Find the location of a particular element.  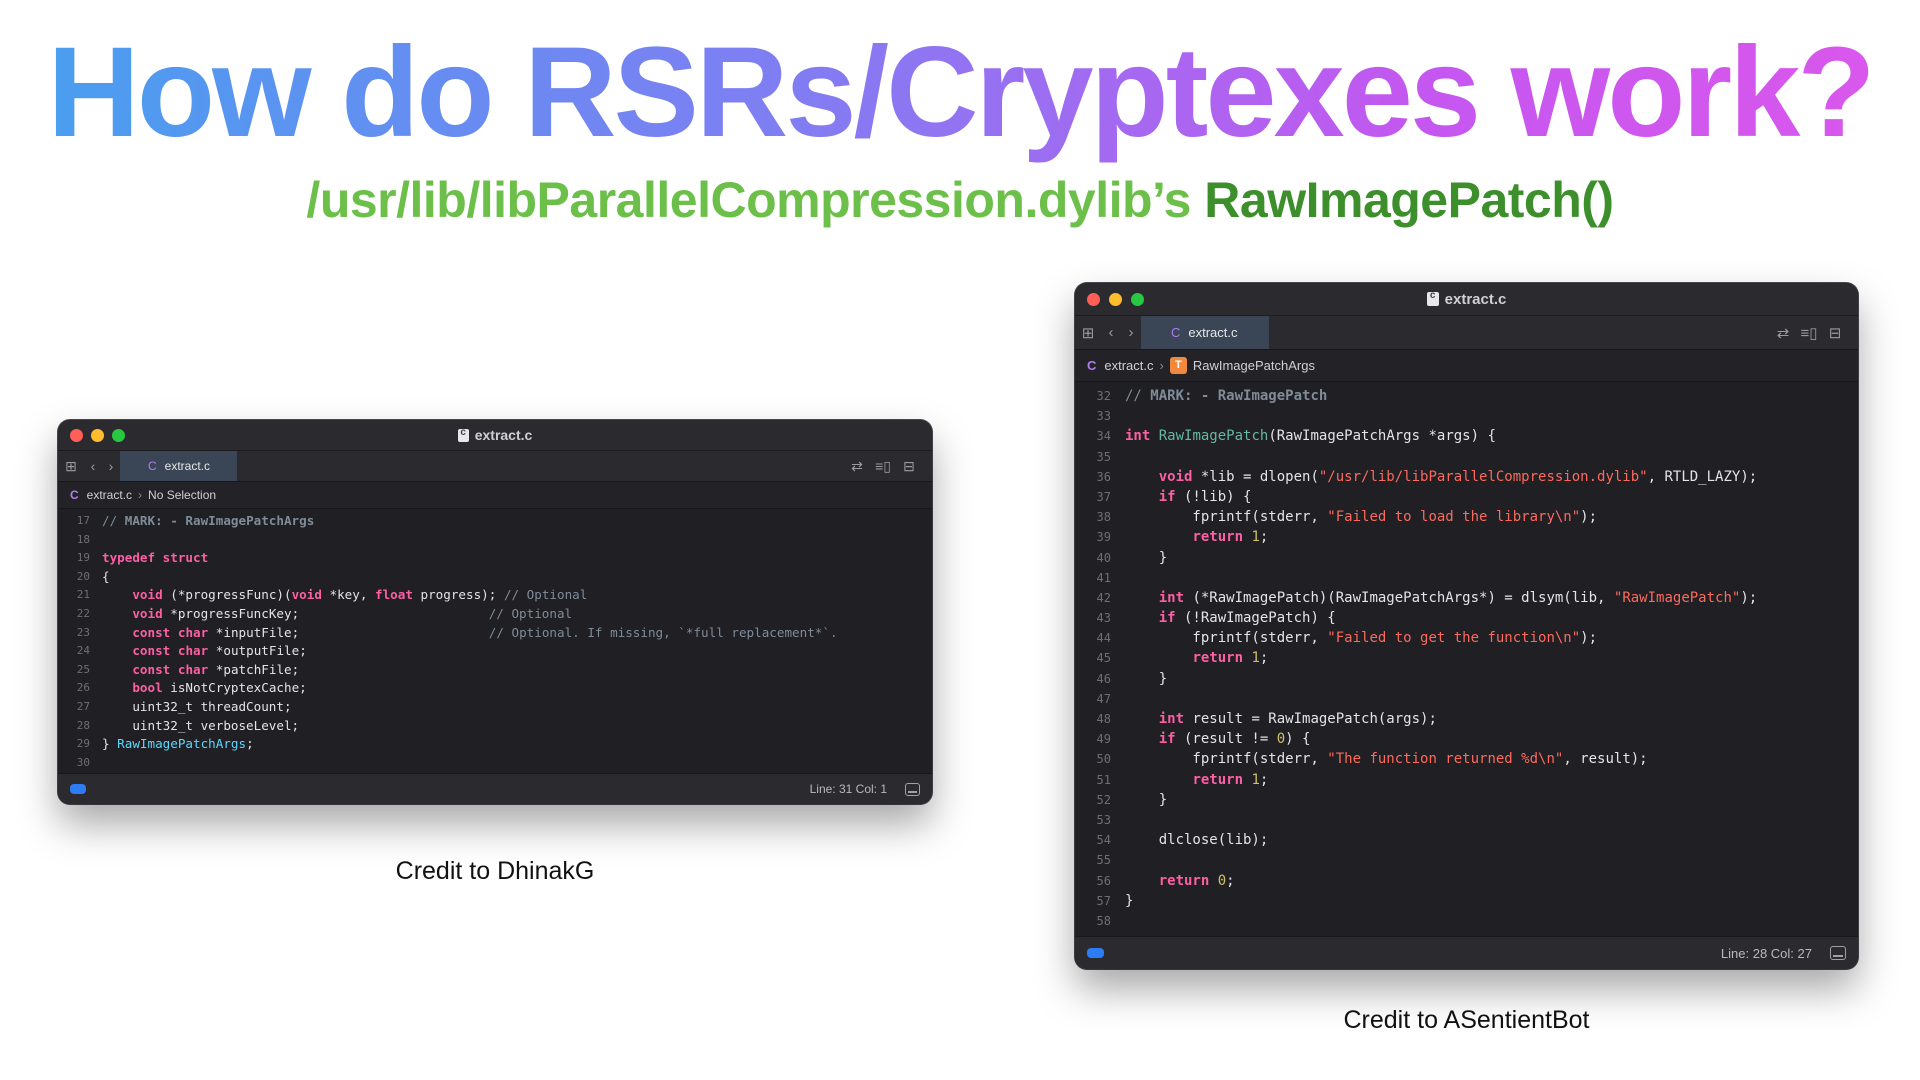

code-text: } RawImagePatchArgs; is located at coordinates (178, 744).